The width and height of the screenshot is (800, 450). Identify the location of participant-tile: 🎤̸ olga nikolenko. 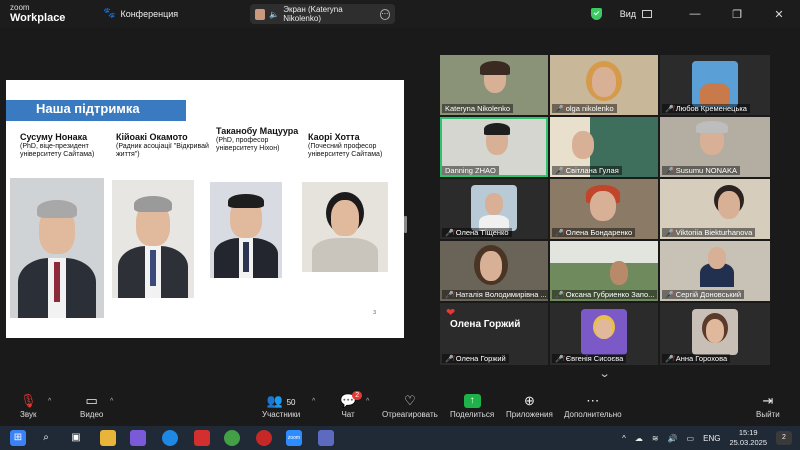
(604, 85).